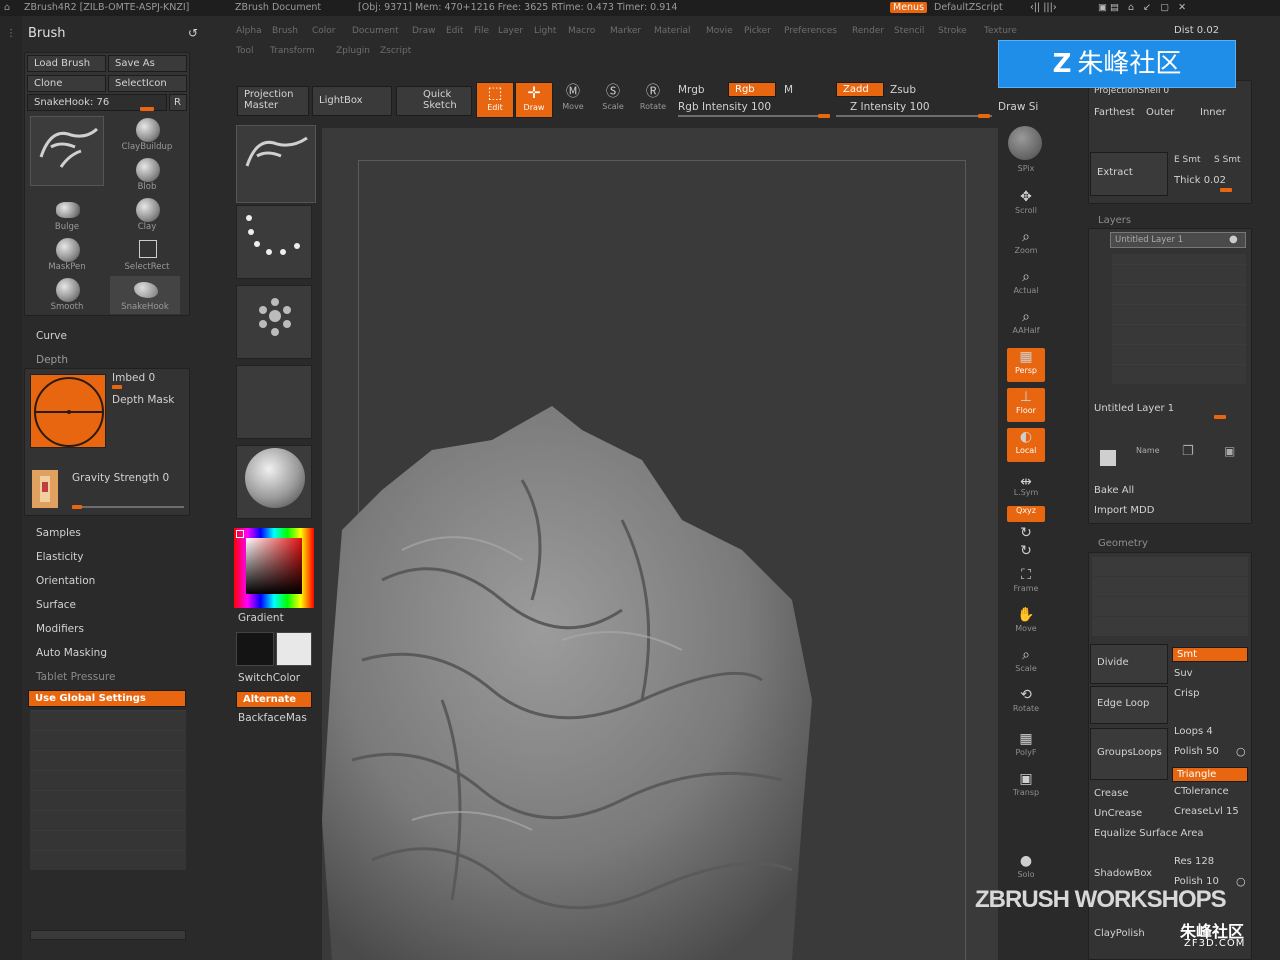 The height and width of the screenshot is (960, 1280). I want to click on uncrease-button: UnCrease, so click(1118, 813).